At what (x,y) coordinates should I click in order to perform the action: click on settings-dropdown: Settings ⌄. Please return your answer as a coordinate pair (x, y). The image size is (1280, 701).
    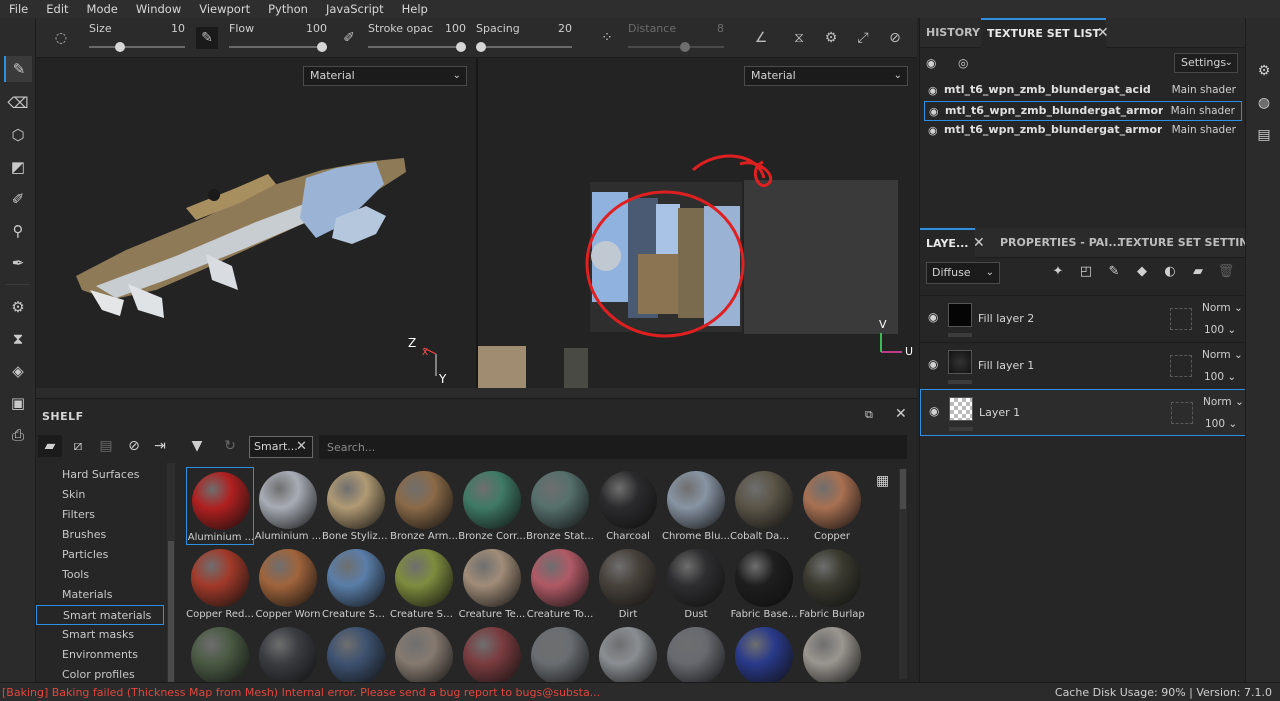
    Looking at the image, I should click on (1206, 63).